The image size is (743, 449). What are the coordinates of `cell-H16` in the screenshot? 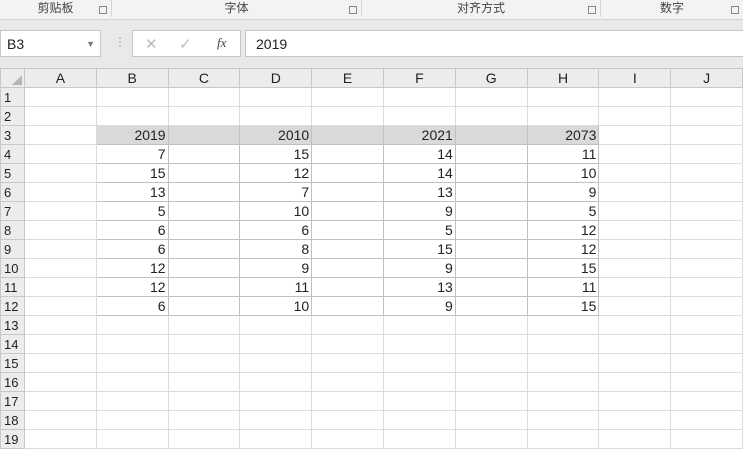 It's located at (563, 382).